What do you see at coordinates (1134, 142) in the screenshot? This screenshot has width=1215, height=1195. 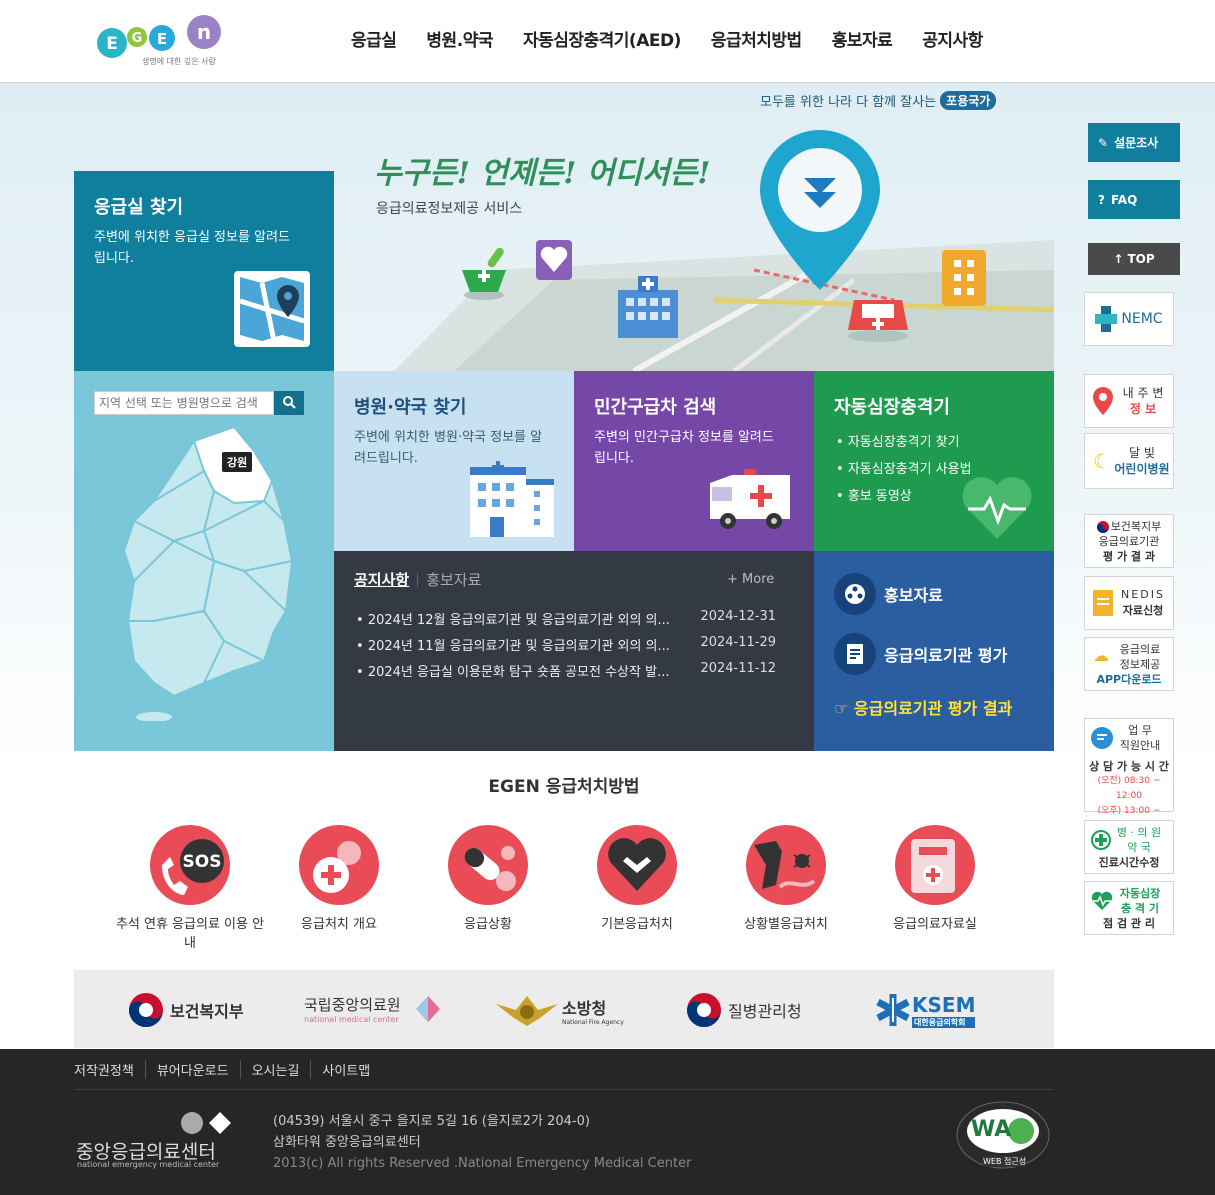 I see `survey-button: ✎ 설문조사` at bounding box center [1134, 142].